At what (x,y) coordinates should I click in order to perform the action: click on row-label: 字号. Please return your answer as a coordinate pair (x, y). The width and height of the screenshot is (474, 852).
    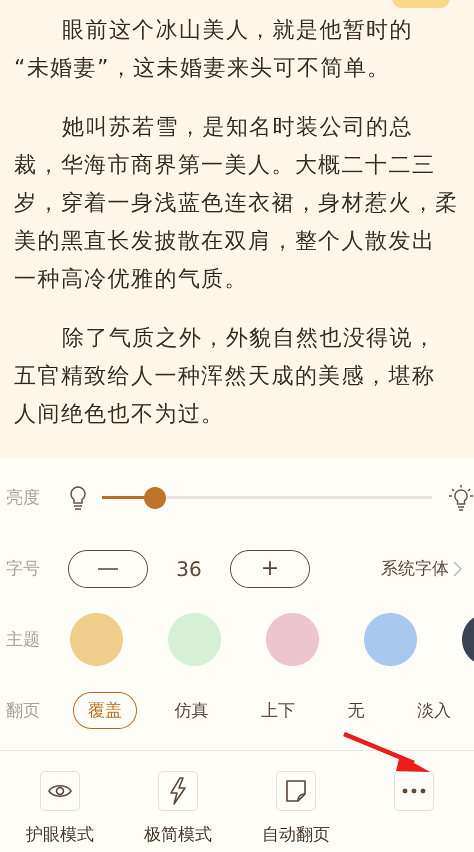
    Looking at the image, I should click on (23, 569).